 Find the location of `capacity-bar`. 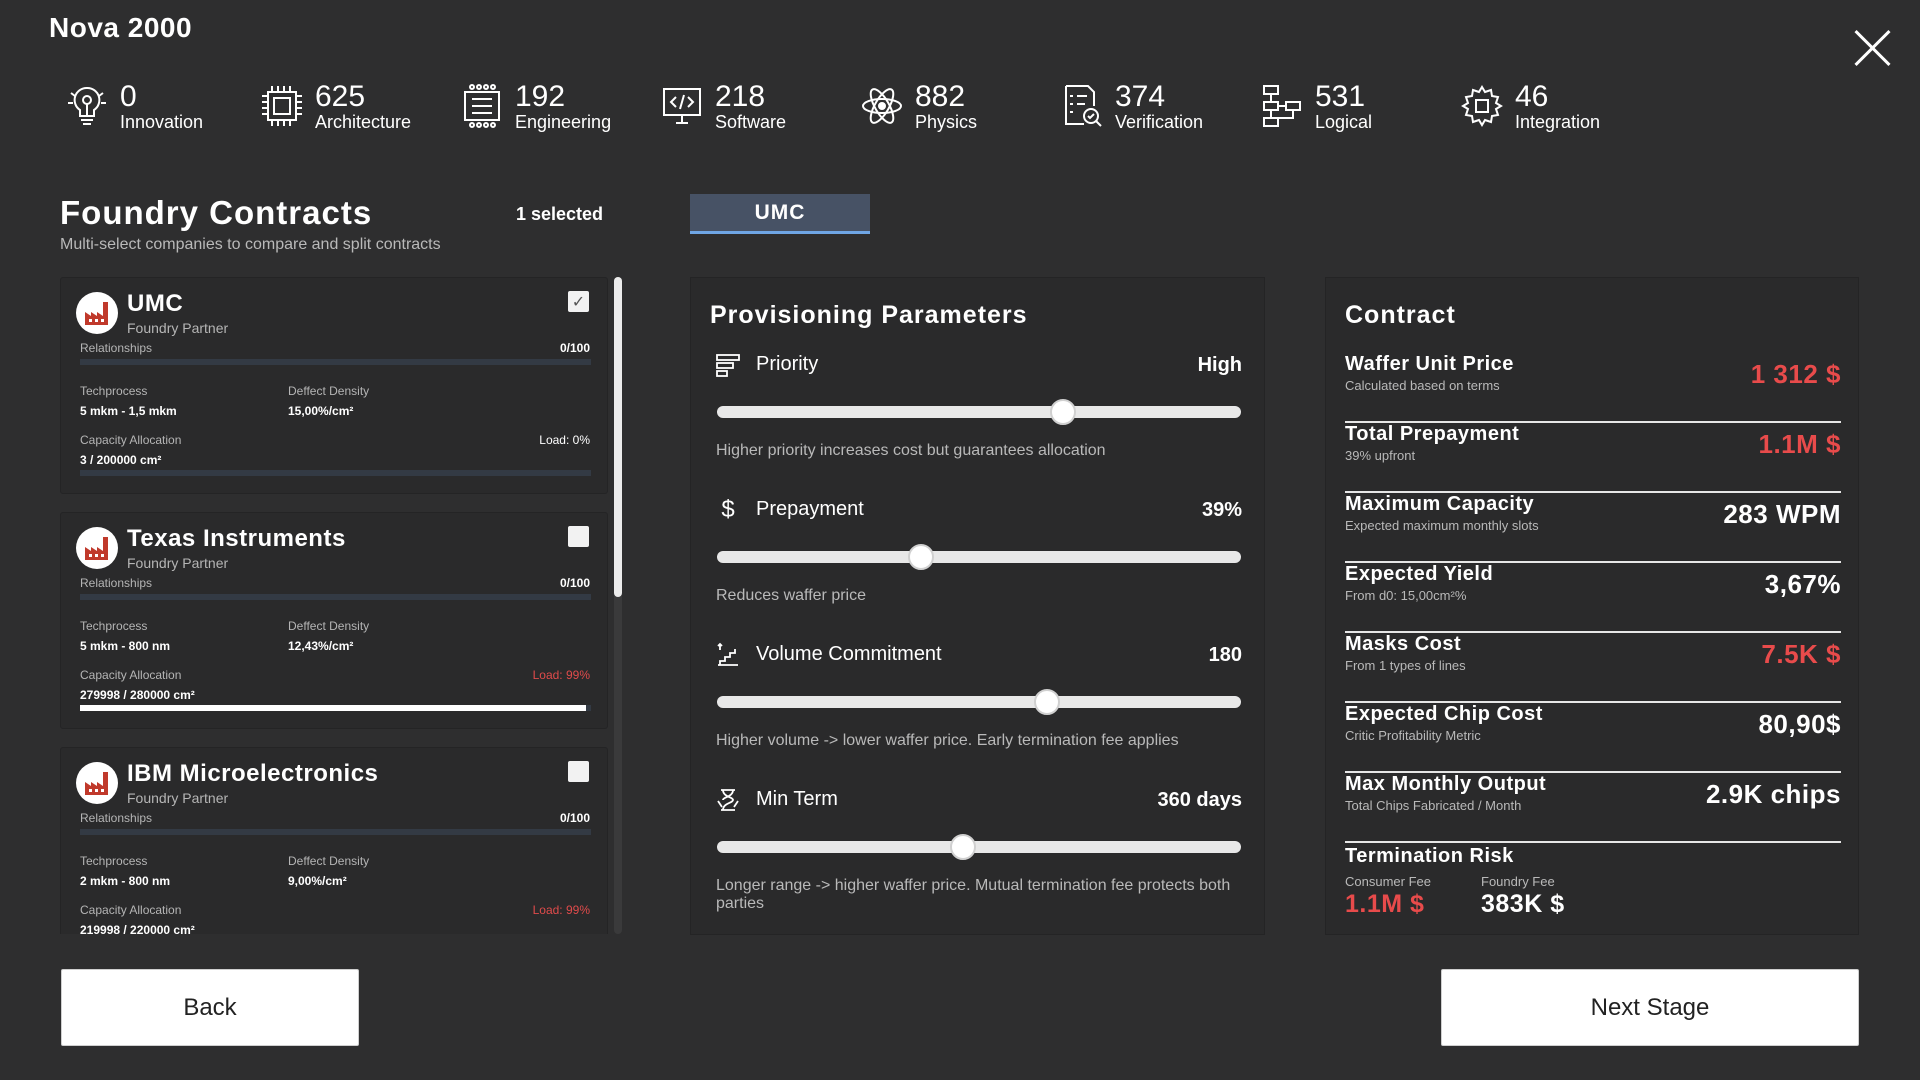

capacity-bar is located at coordinates (335, 708).